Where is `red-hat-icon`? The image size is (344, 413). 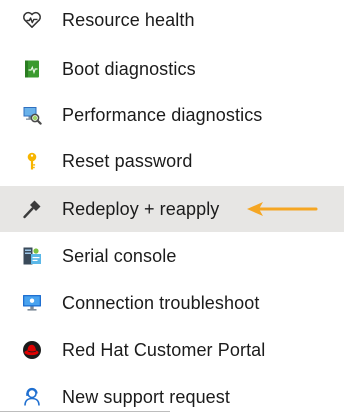 red-hat-icon is located at coordinates (32, 350).